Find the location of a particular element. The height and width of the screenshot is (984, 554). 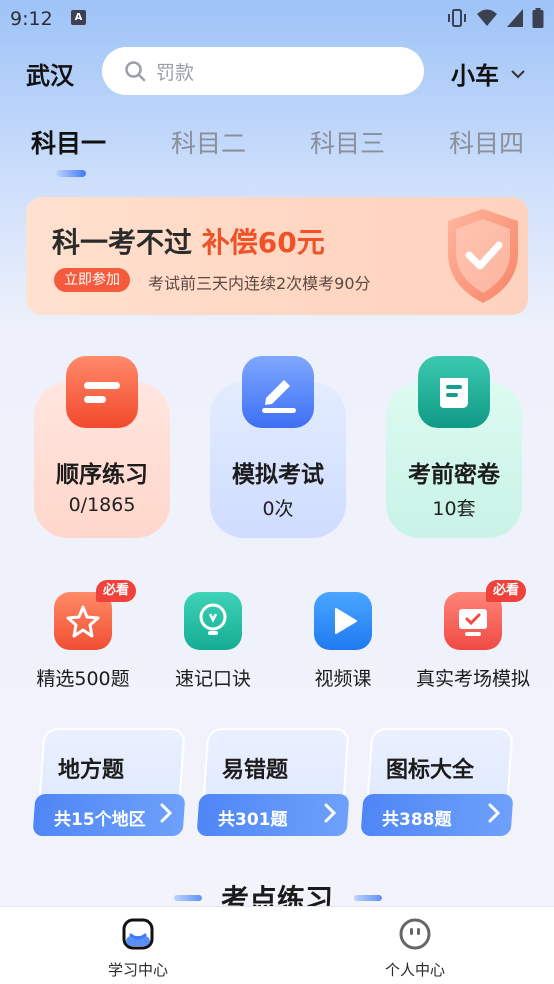

status-icons is located at coordinates (495, 18).